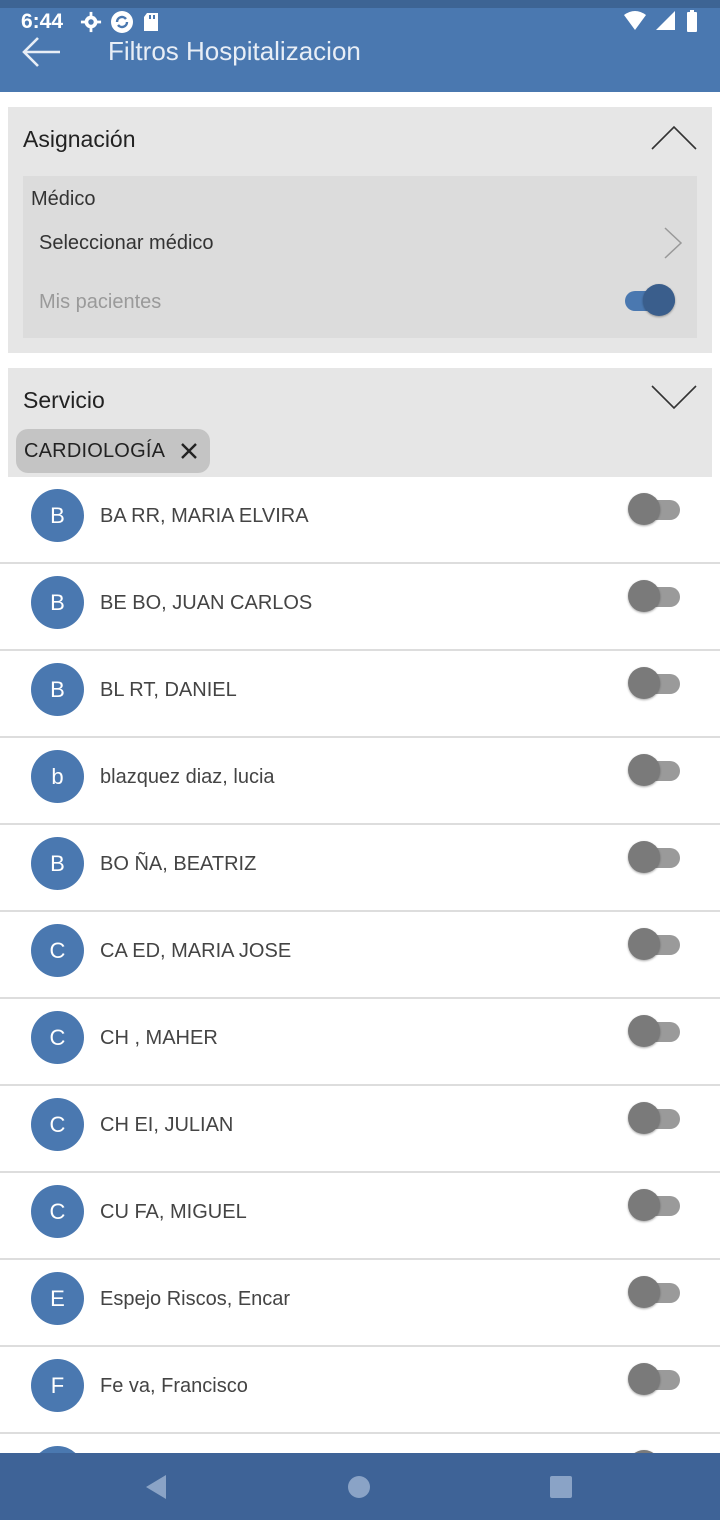 The width and height of the screenshot is (720, 1520). I want to click on back-nav-icon, so click(156, 1487).